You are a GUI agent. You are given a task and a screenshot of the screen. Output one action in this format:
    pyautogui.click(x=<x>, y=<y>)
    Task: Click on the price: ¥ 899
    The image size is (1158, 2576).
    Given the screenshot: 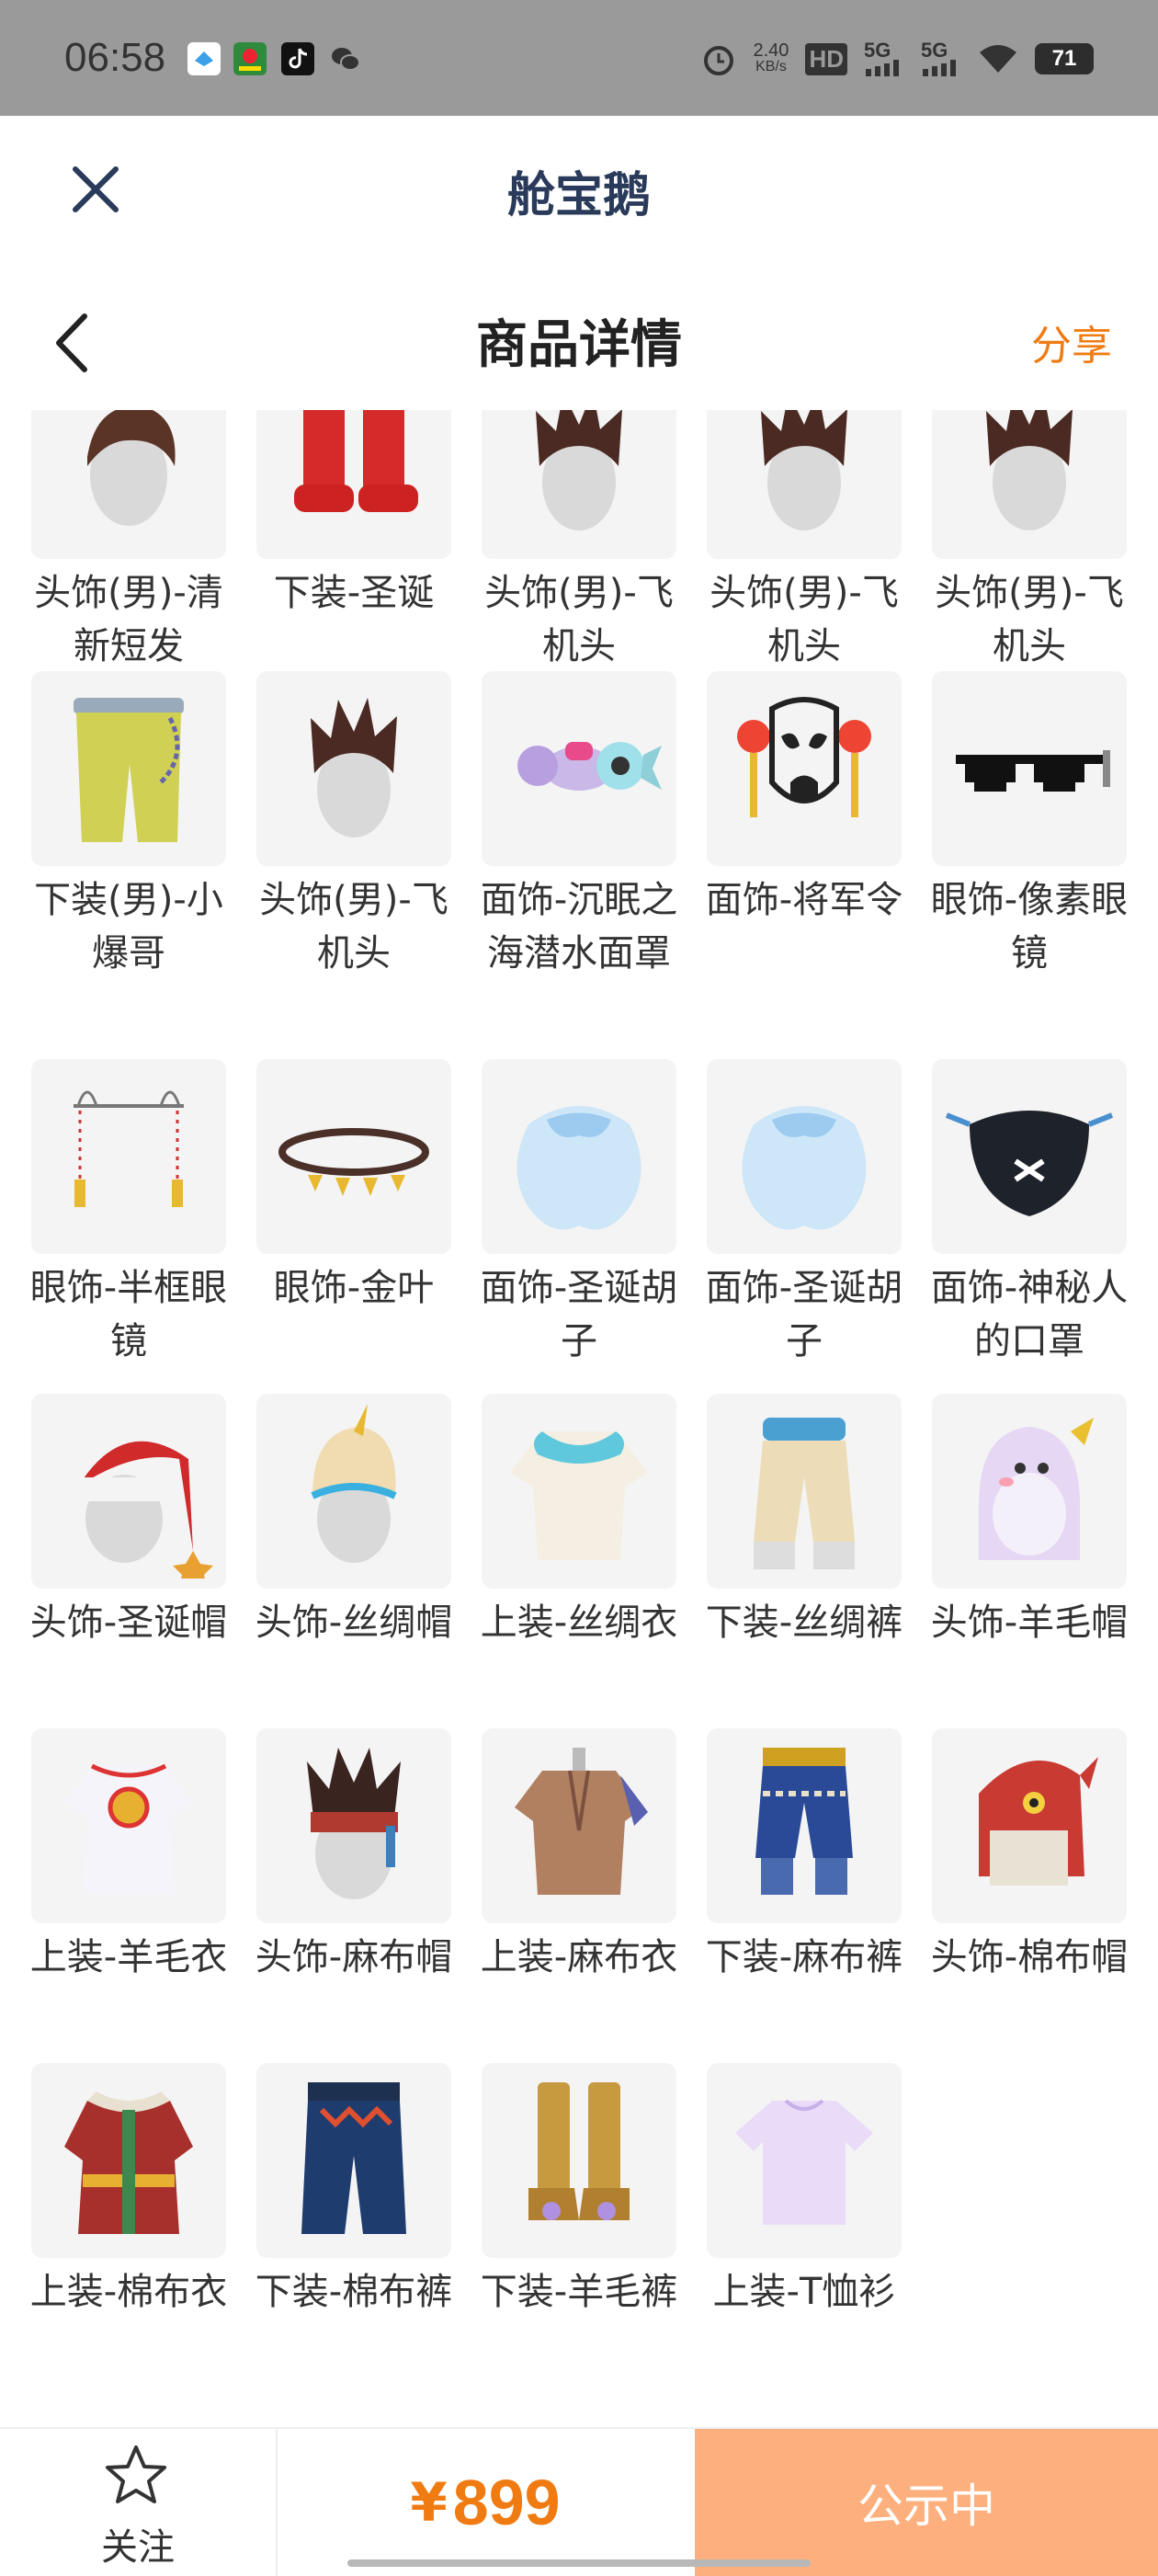 What is the action you would take?
    pyautogui.click(x=485, y=2502)
    